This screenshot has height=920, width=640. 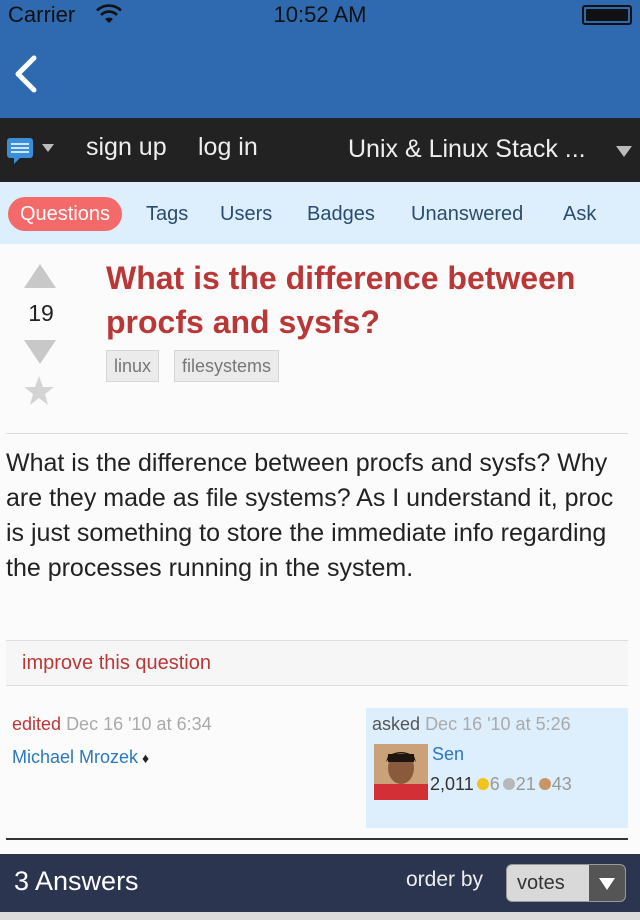 What do you see at coordinates (116, 663) in the screenshot?
I see `improve-question-link: improve this question` at bounding box center [116, 663].